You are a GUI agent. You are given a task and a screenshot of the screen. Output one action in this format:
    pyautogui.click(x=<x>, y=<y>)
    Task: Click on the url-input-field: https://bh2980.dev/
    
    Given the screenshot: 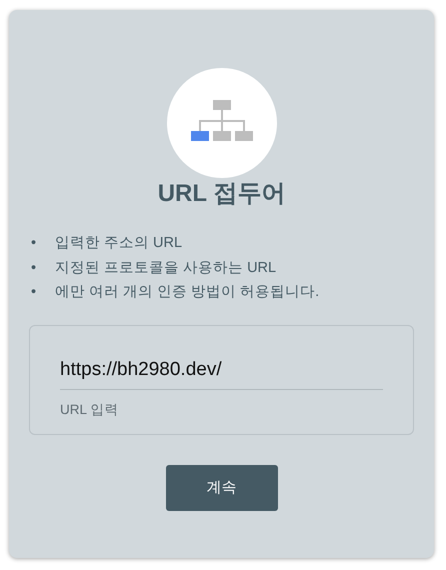 What is the action you would take?
    pyautogui.click(x=221, y=371)
    